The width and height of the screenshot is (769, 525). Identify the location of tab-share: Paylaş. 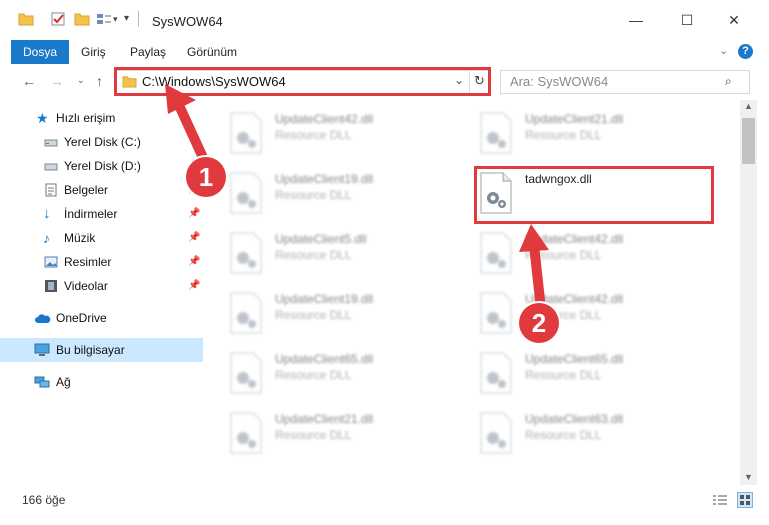
(148, 52).